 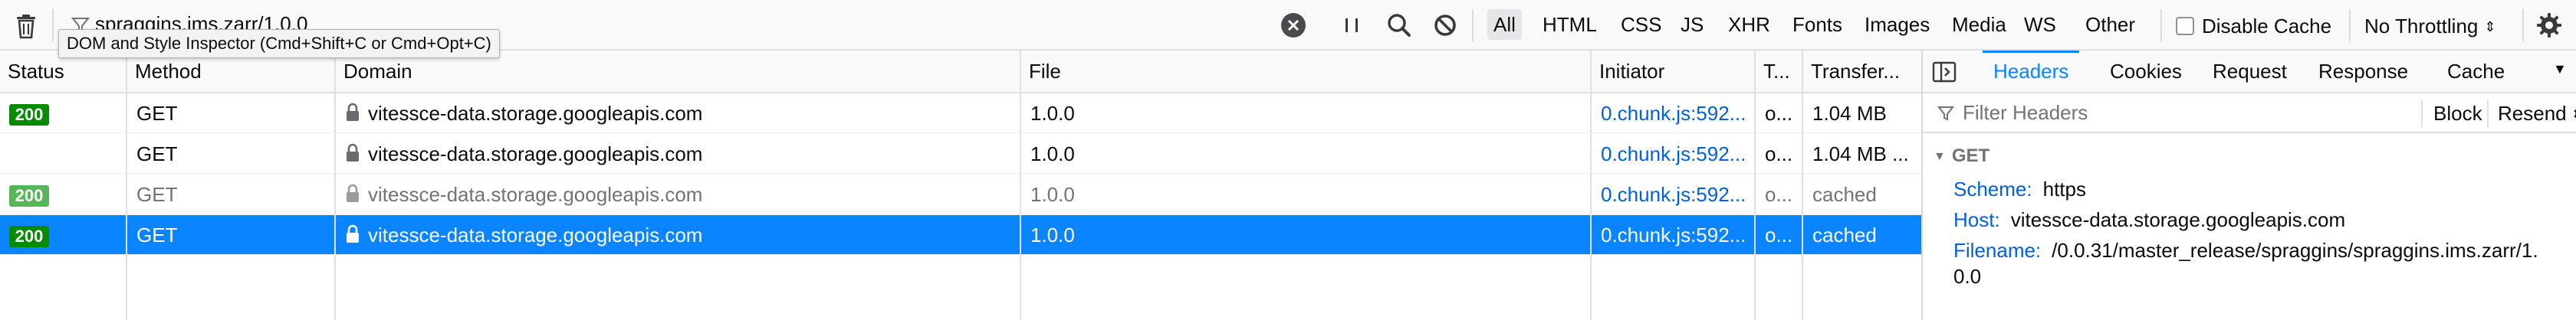 I want to click on clear-requests-button, so click(x=26, y=26).